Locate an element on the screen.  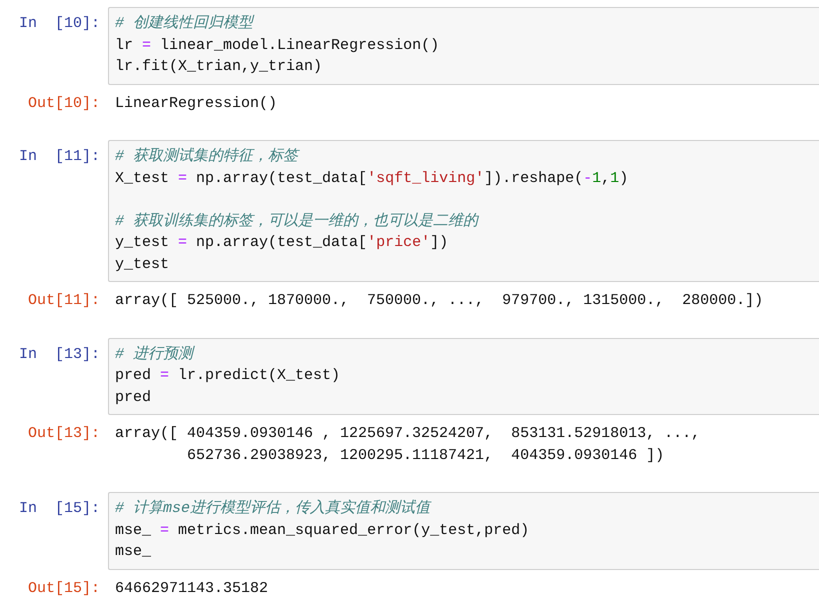
code-line: # 进行预测 is located at coordinates (155, 354).